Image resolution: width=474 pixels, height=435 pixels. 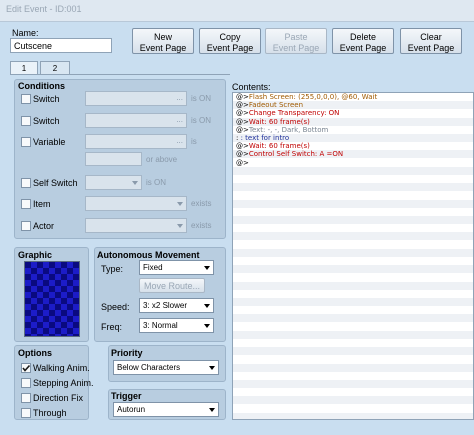 What do you see at coordinates (353, 130) in the screenshot?
I see `command-row: @>Text: -, -, Dark, Bottom` at bounding box center [353, 130].